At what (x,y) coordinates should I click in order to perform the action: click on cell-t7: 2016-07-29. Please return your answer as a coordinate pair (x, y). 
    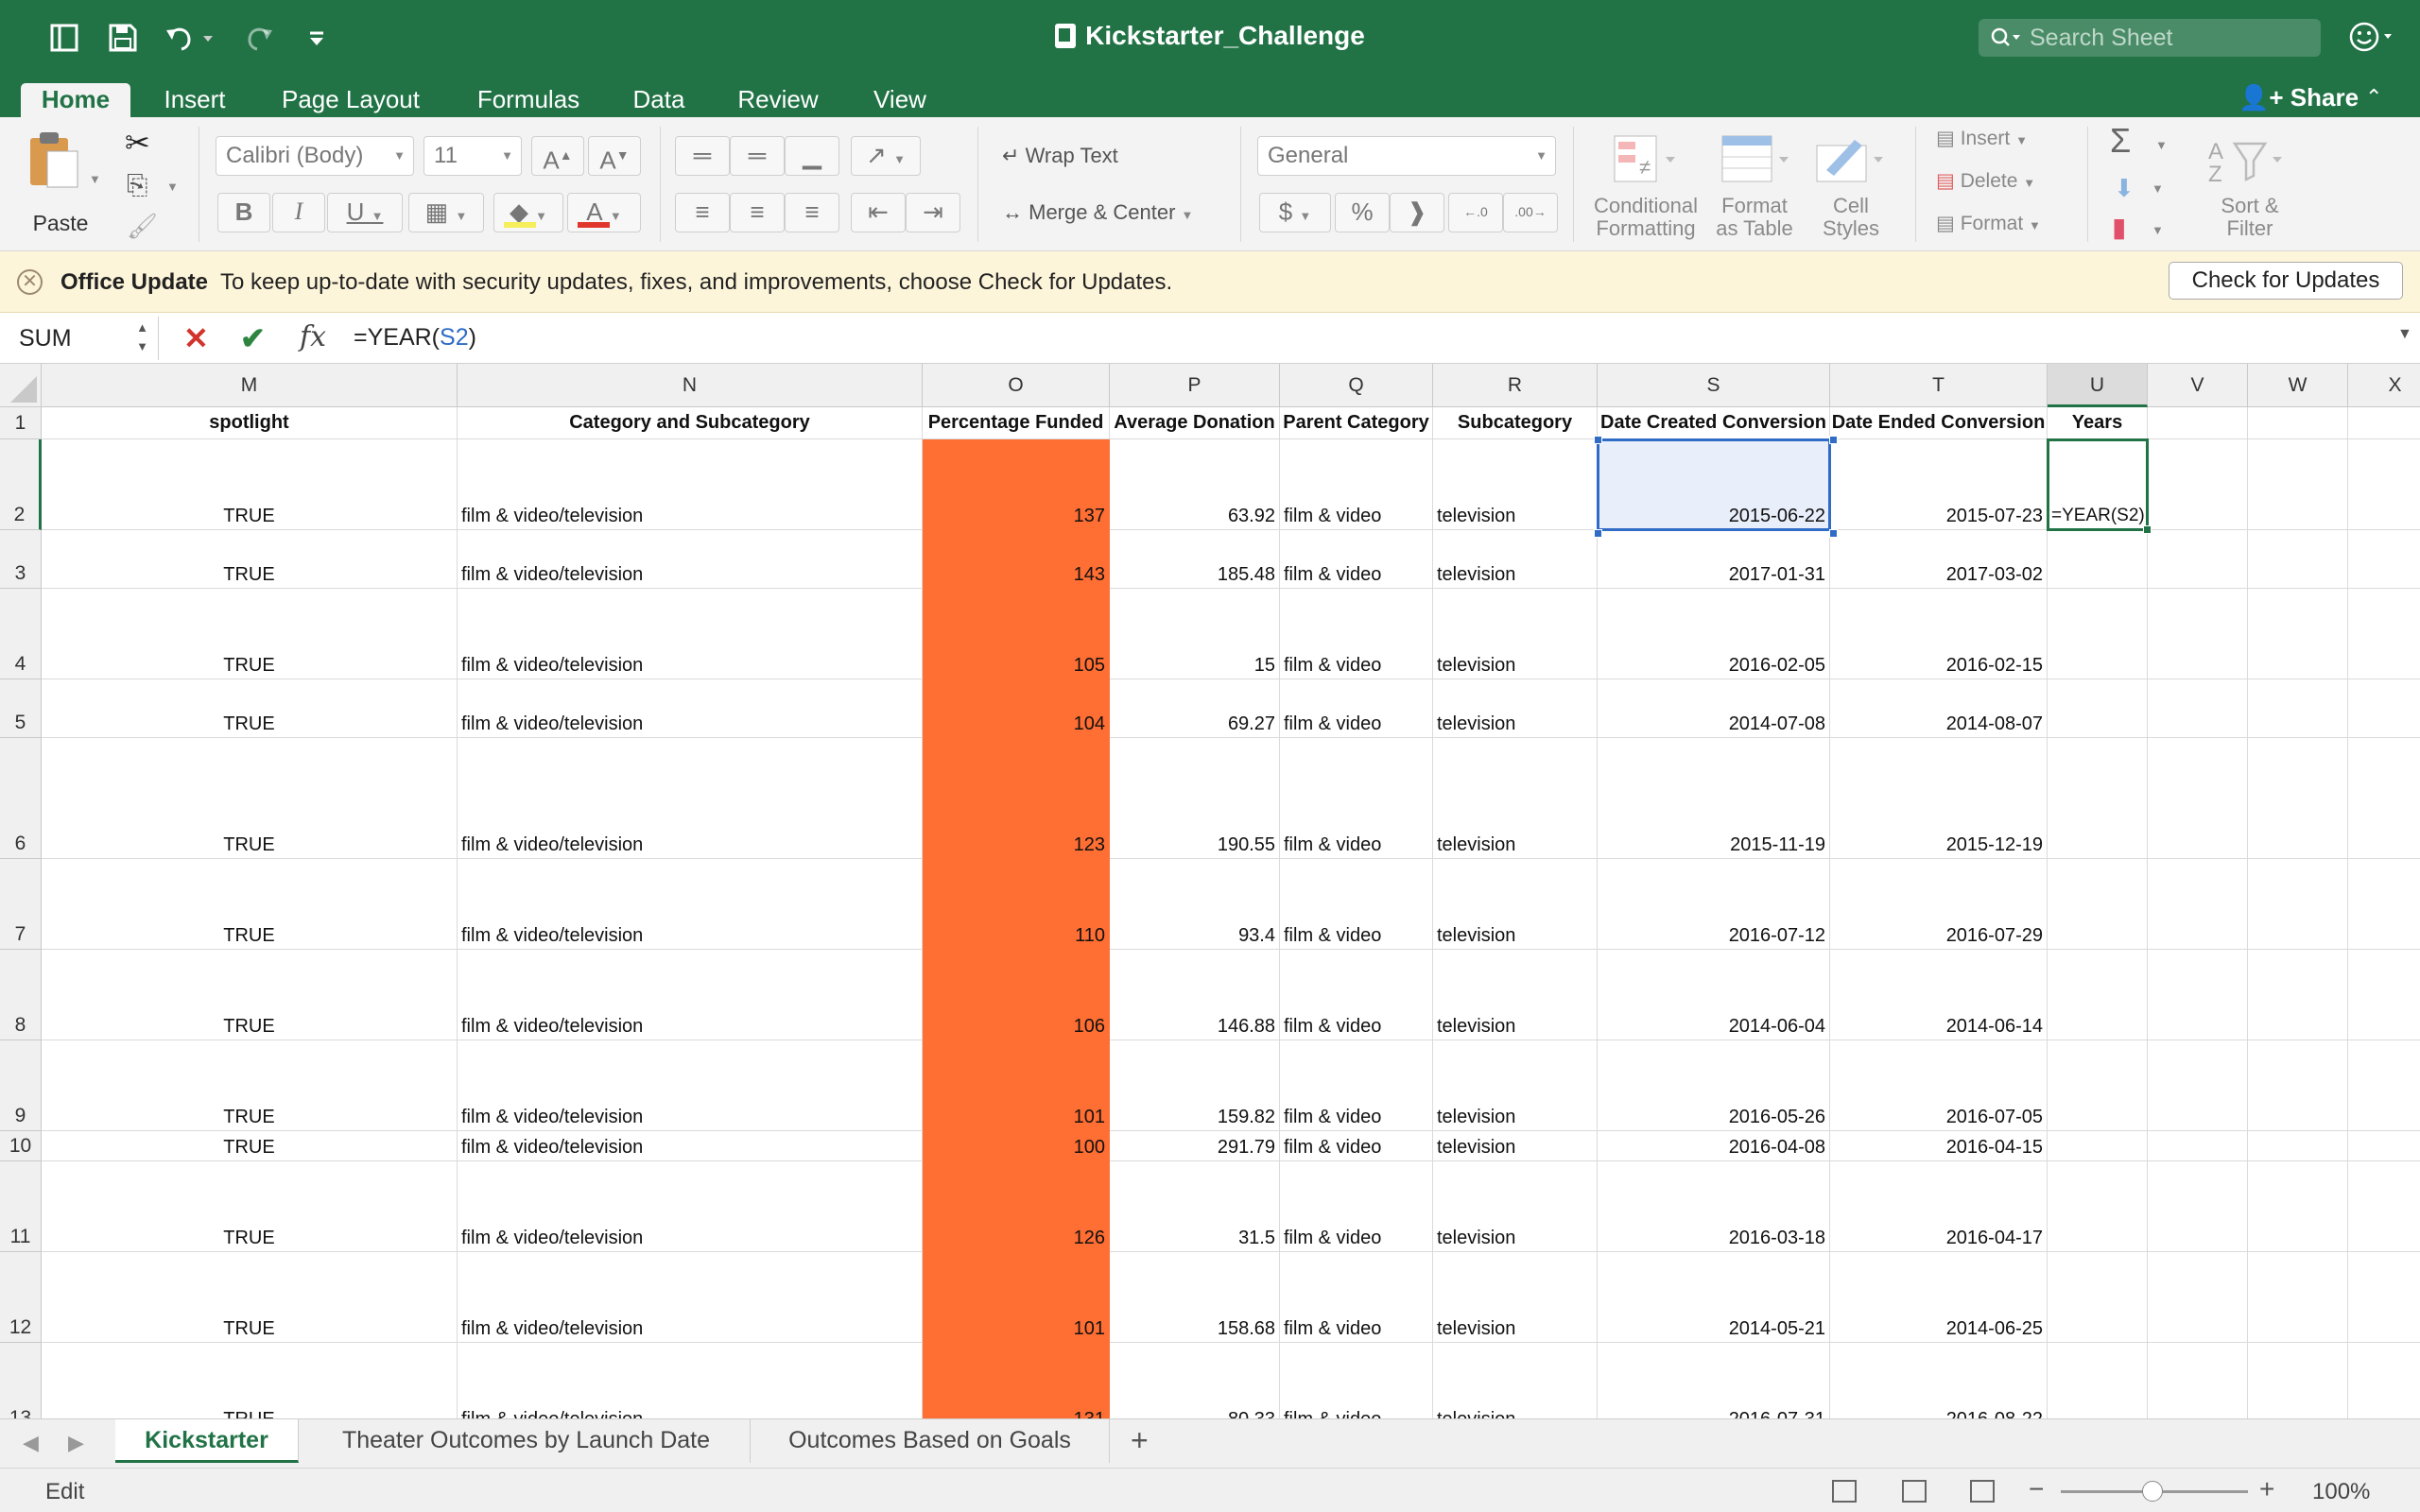
    Looking at the image, I should click on (1939, 904).